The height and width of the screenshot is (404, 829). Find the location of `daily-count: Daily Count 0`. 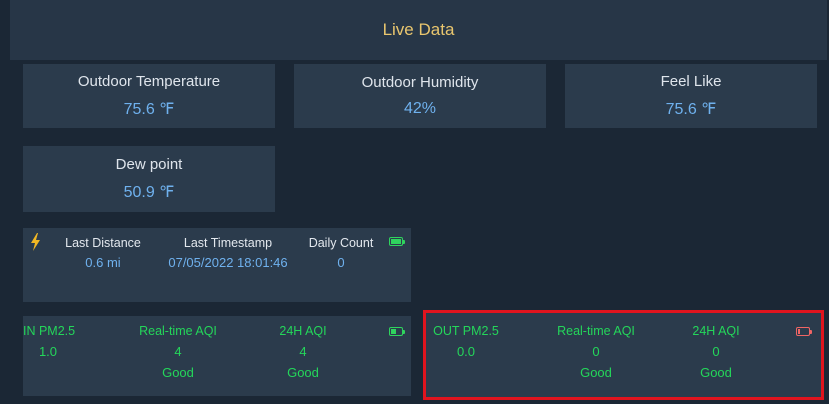

daily-count: Daily Count 0 is located at coordinates (341, 253).